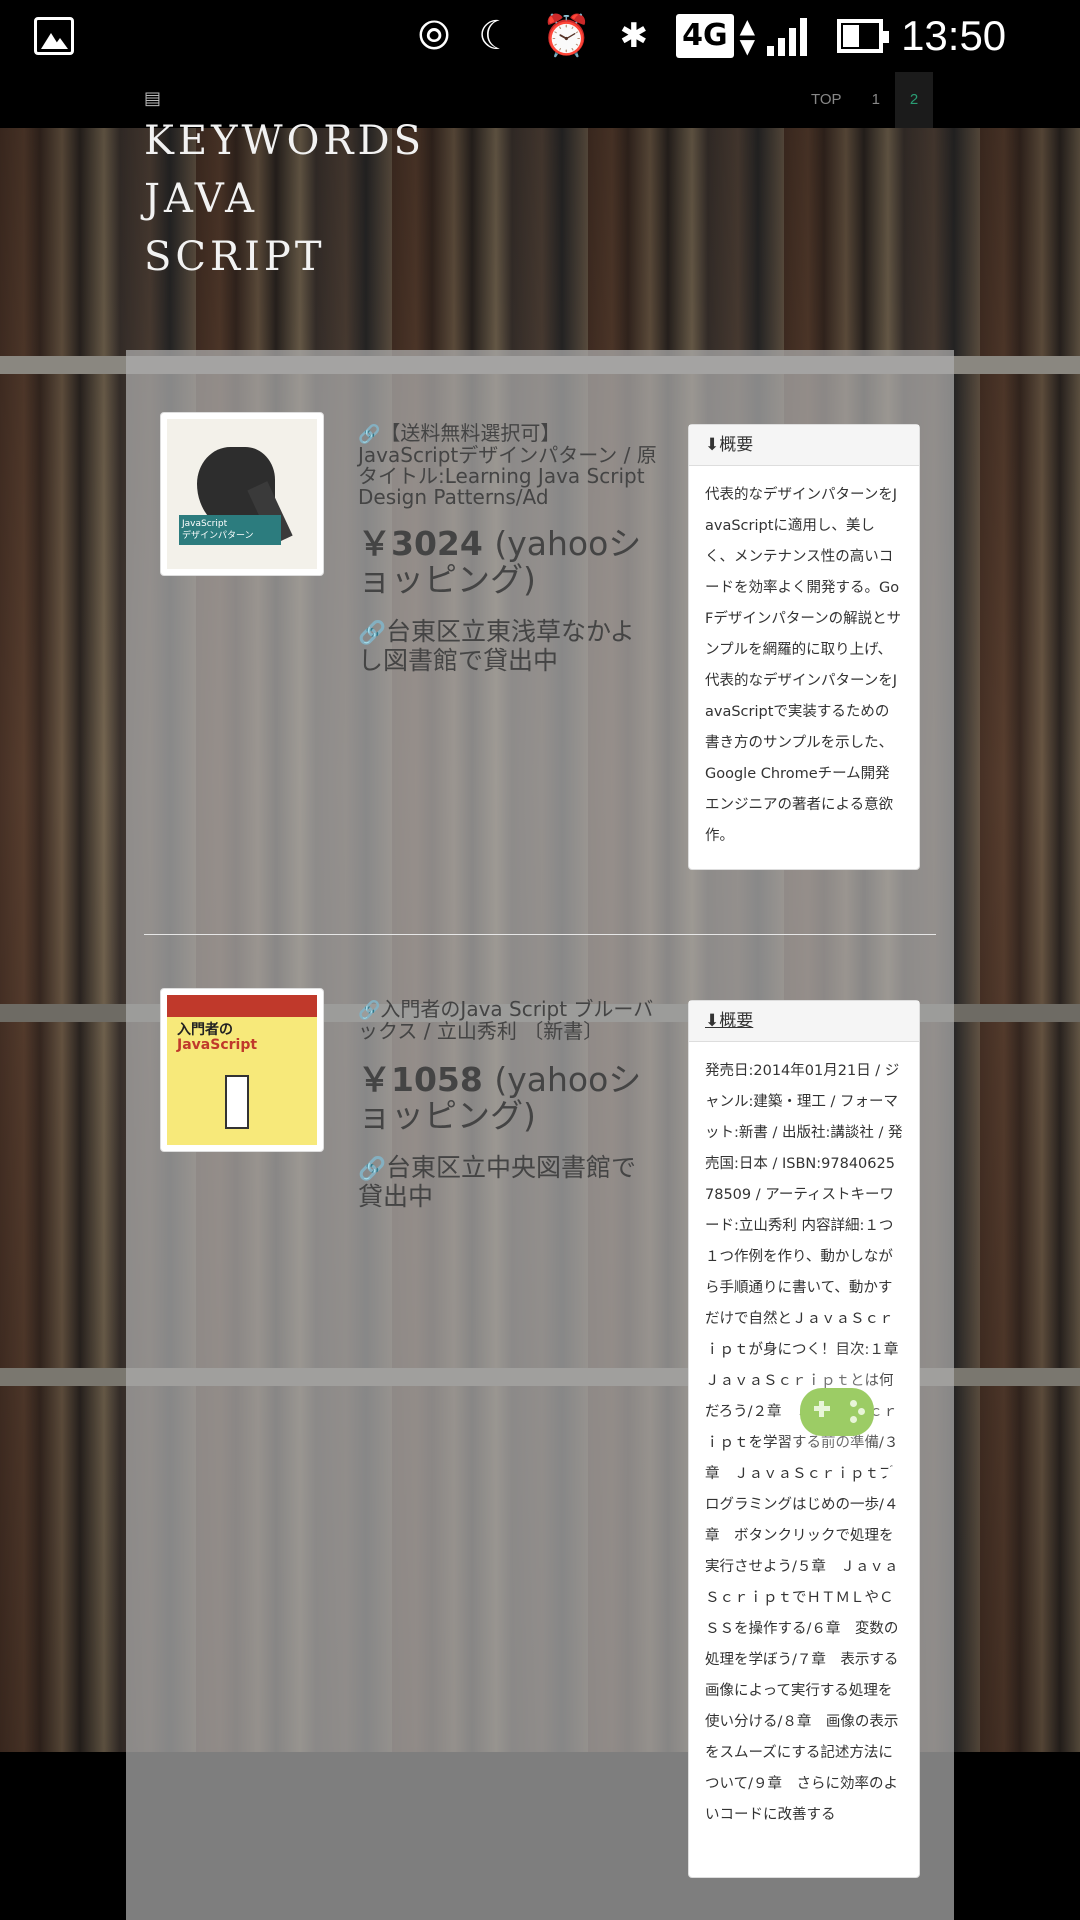 The width and height of the screenshot is (1080, 1920). Describe the element at coordinates (508, 562) in the screenshot. I see `book-price: ￥3024 (yahooショッピング)` at that location.